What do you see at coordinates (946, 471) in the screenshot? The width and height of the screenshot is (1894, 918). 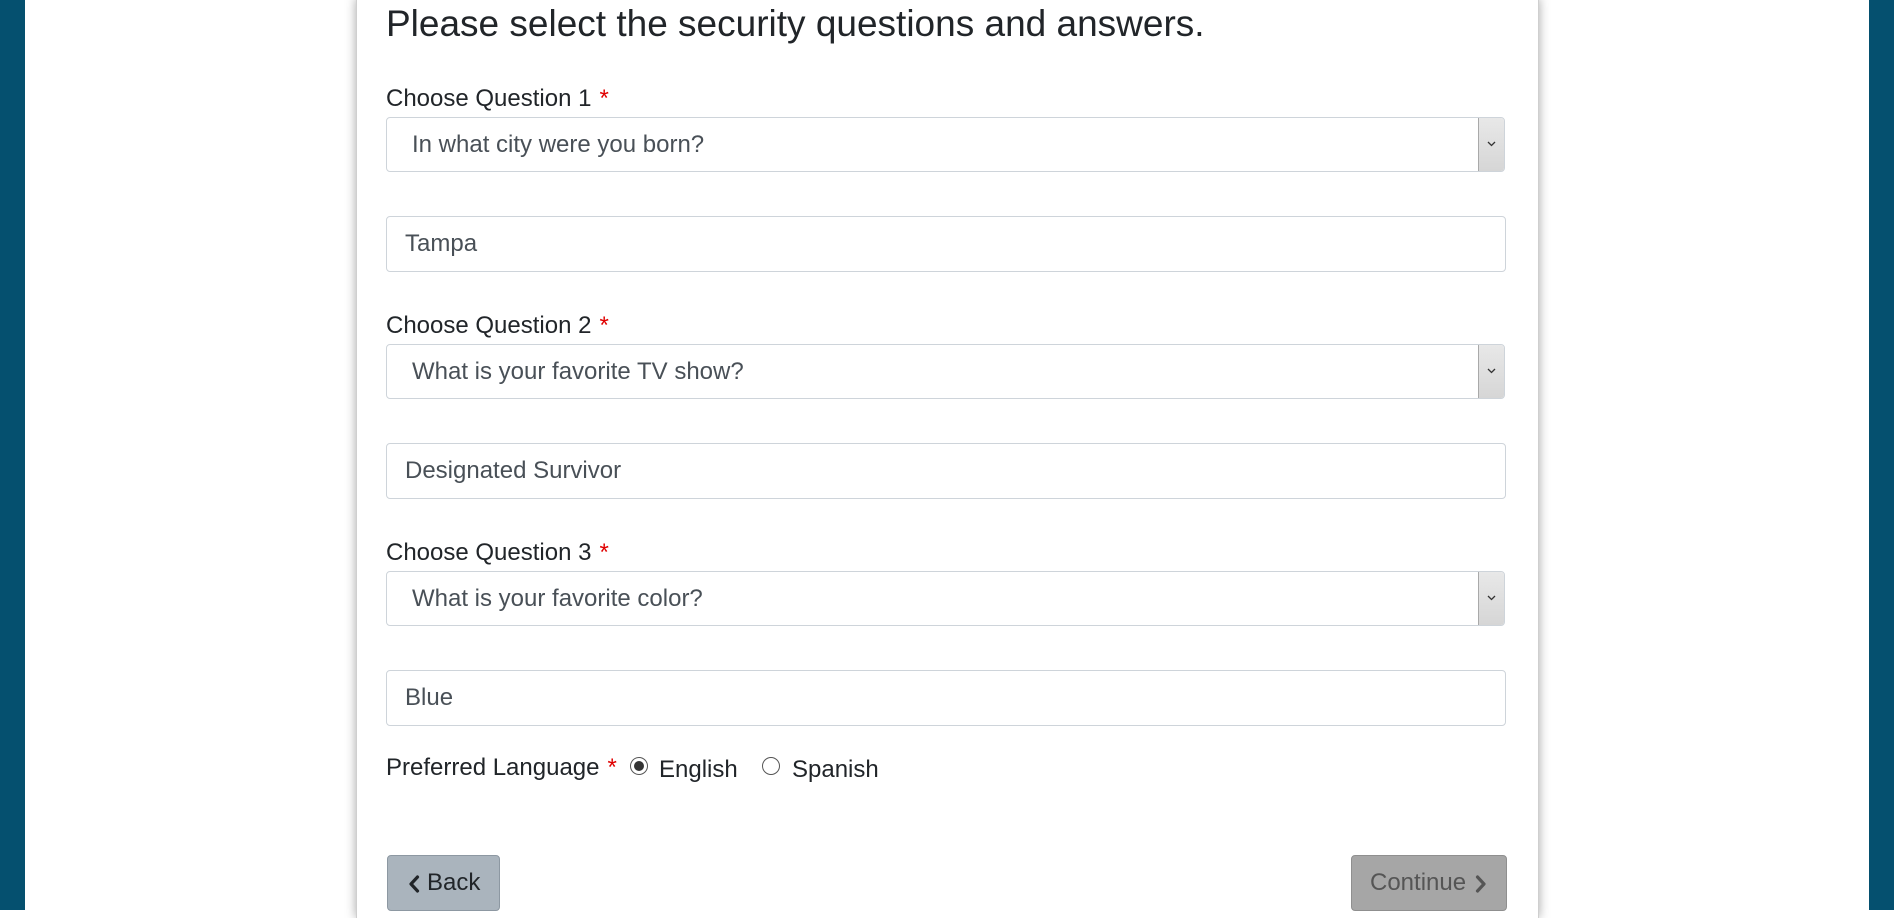 I see `question-2-answer-input` at bounding box center [946, 471].